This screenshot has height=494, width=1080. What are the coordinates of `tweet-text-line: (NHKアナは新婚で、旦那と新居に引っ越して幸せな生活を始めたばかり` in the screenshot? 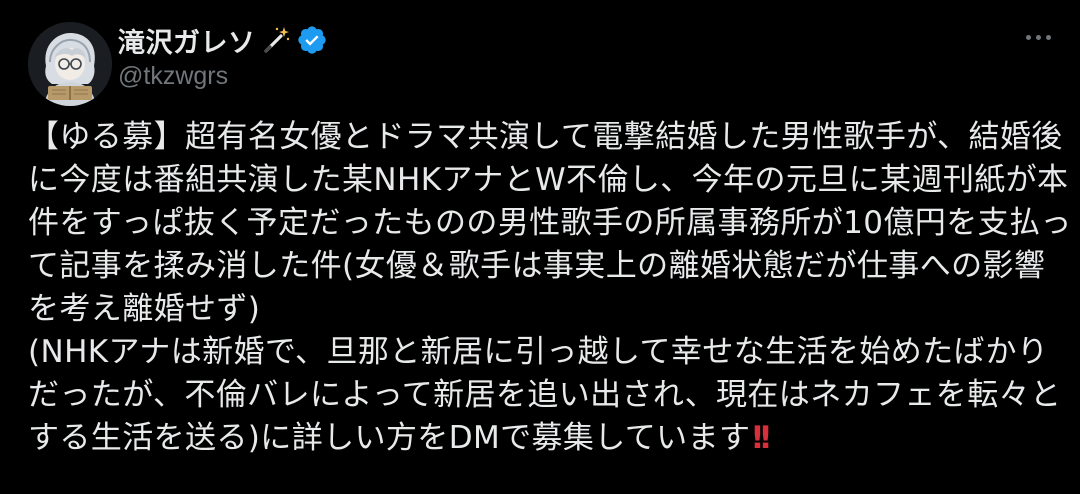 It's located at (538, 352).